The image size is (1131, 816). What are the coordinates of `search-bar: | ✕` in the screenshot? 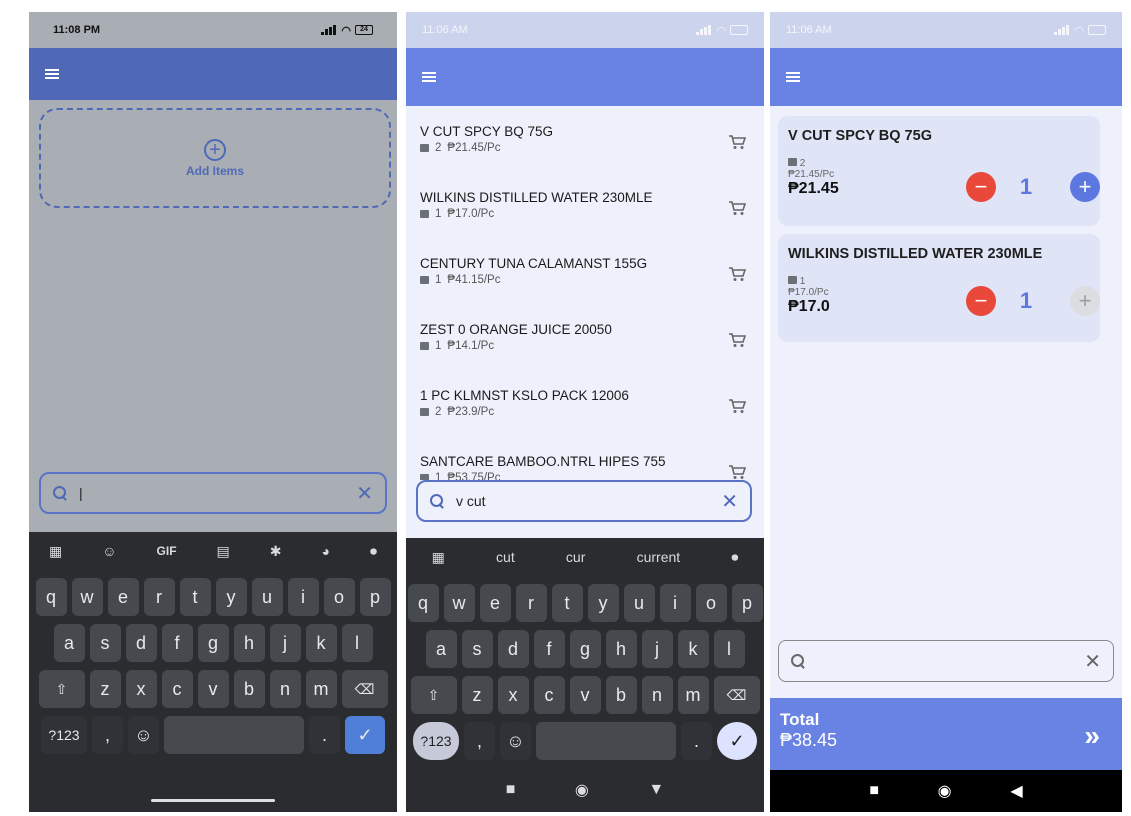 It's located at (213, 493).